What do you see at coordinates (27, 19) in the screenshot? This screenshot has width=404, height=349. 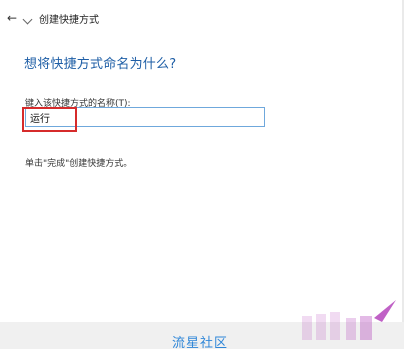 I see `shortcut-arrow-icon` at bounding box center [27, 19].